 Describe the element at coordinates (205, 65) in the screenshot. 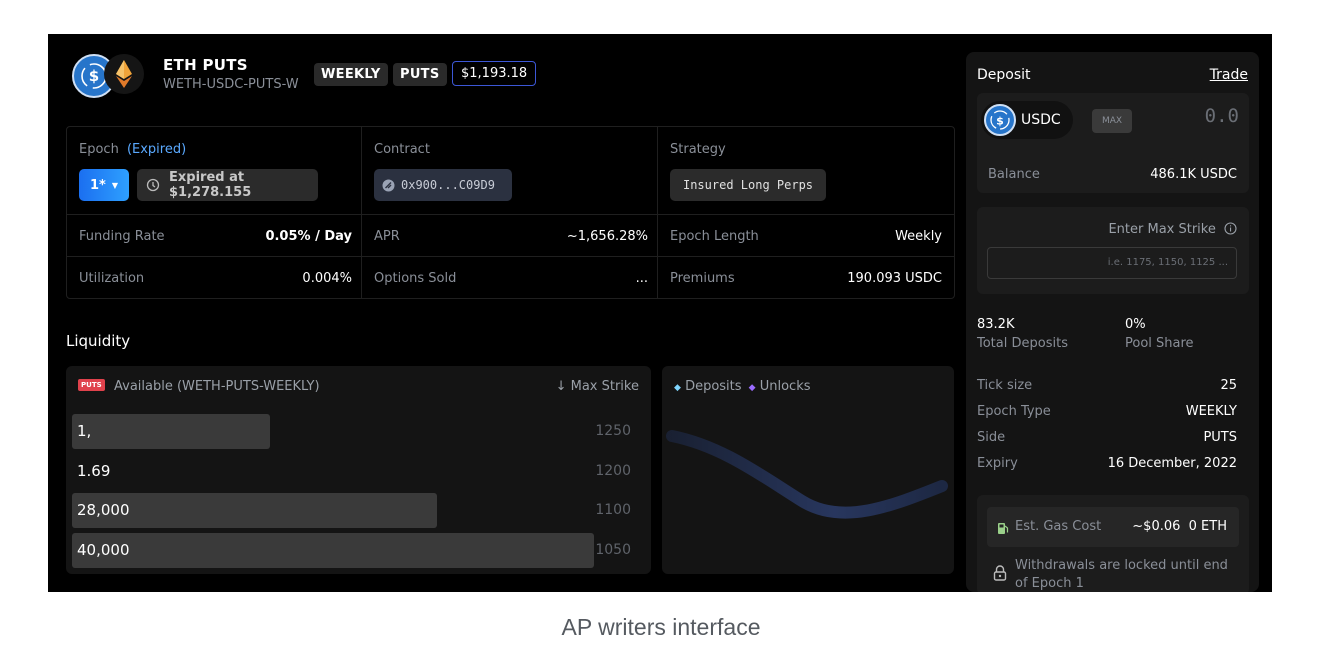

I see `page-title: ETH PUTS` at that location.